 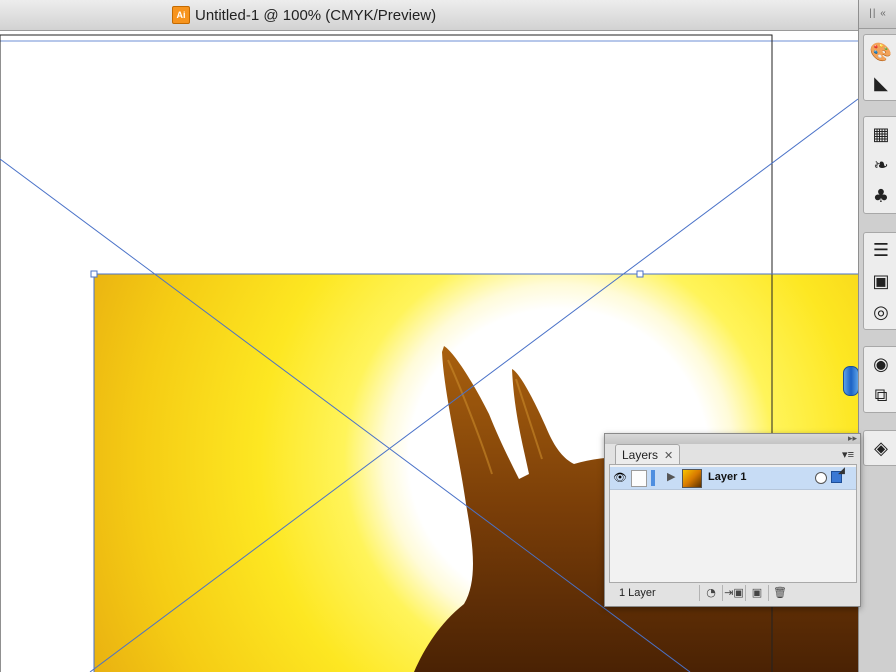 What do you see at coordinates (732, 438) in the screenshot?
I see `panel-header: ▸▸` at bounding box center [732, 438].